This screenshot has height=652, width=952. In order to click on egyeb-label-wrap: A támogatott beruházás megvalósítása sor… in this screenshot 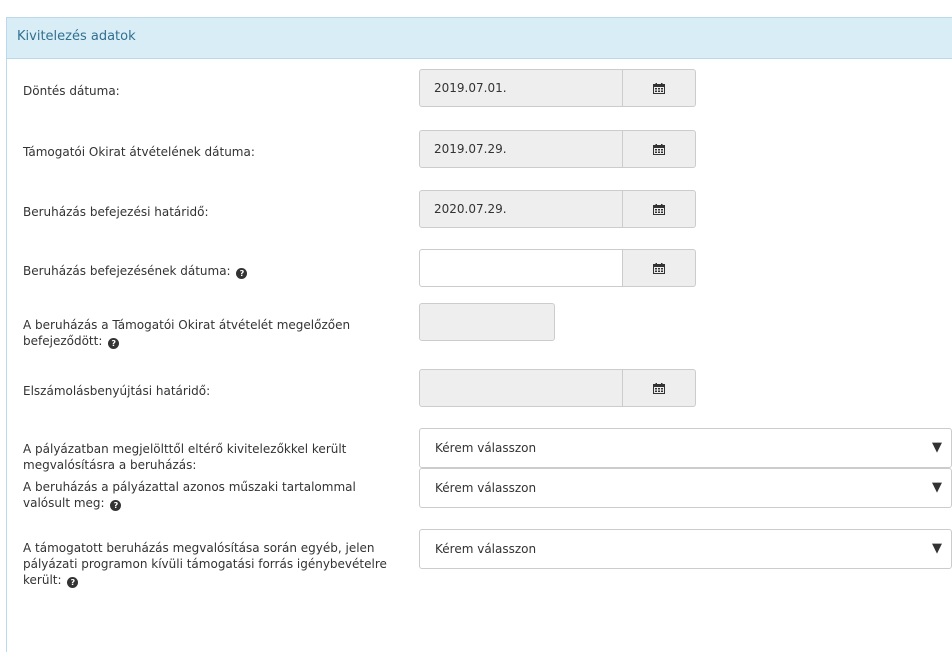, I will do `click(208, 564)`.